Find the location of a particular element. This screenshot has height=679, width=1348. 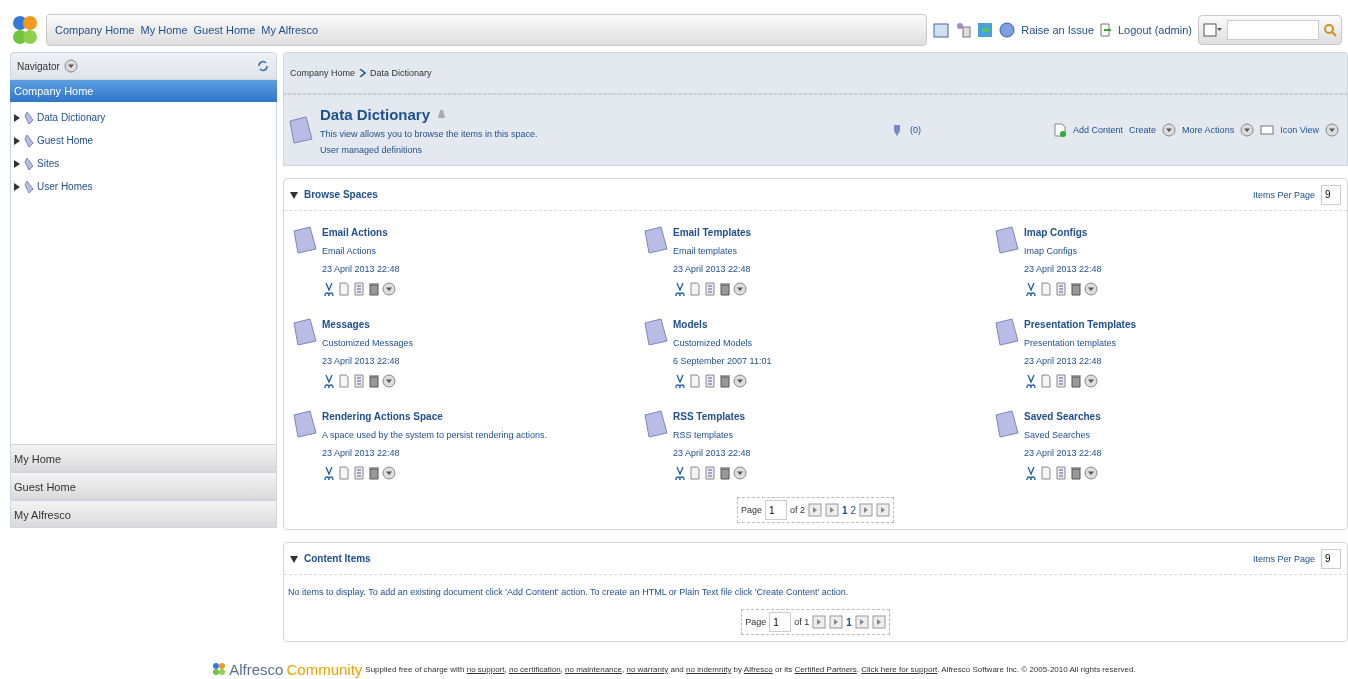

help-icon is located at coordinates (1007, 30).